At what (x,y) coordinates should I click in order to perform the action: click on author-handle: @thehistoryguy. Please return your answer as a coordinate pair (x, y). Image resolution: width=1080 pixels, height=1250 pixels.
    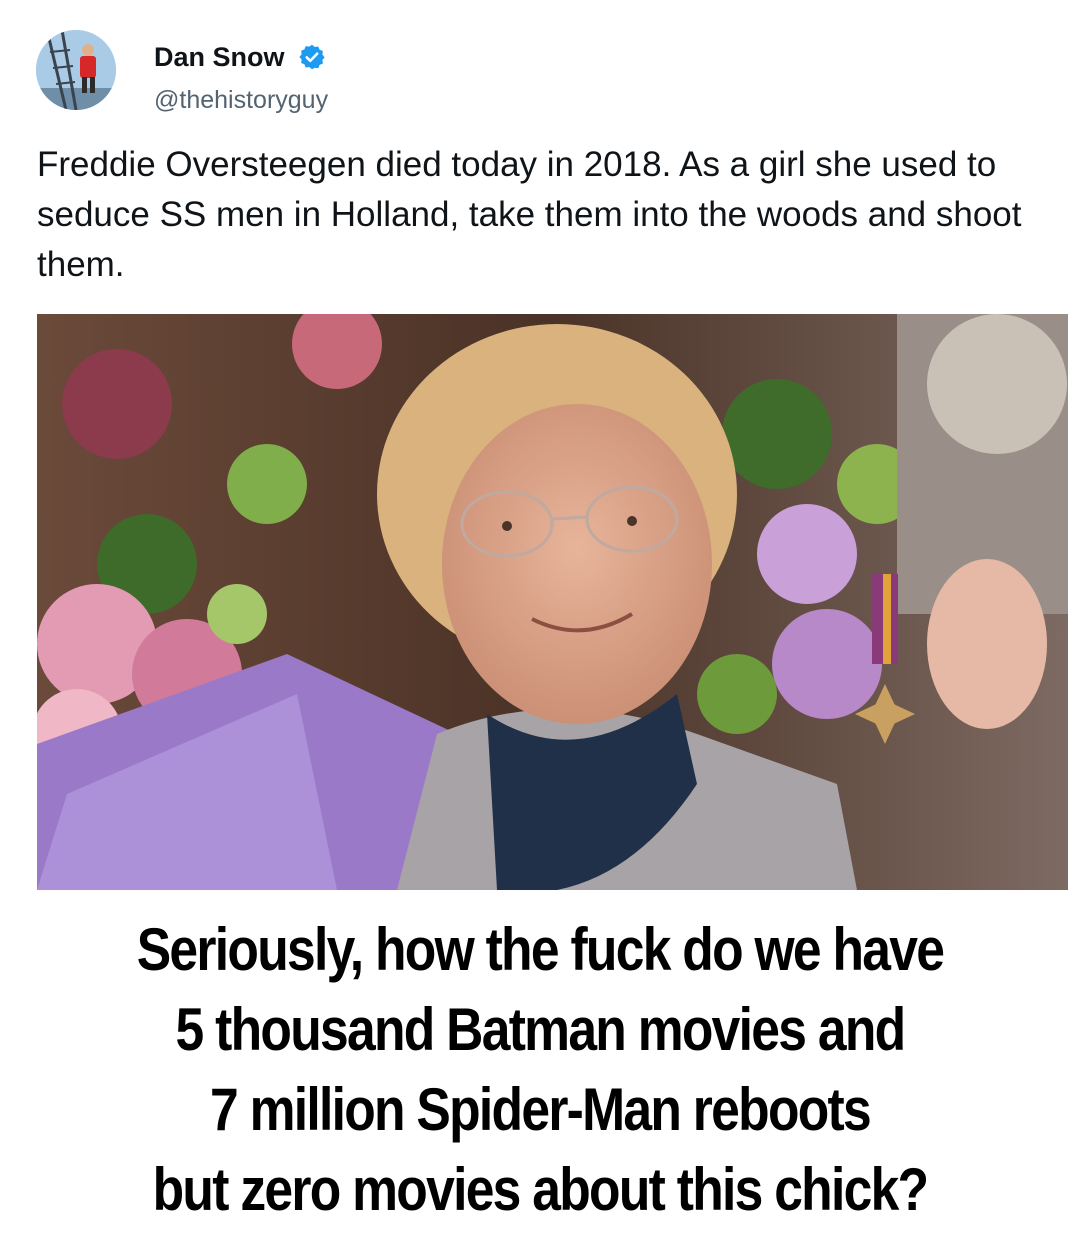
    Looking at the image, I should click on (241, 100).